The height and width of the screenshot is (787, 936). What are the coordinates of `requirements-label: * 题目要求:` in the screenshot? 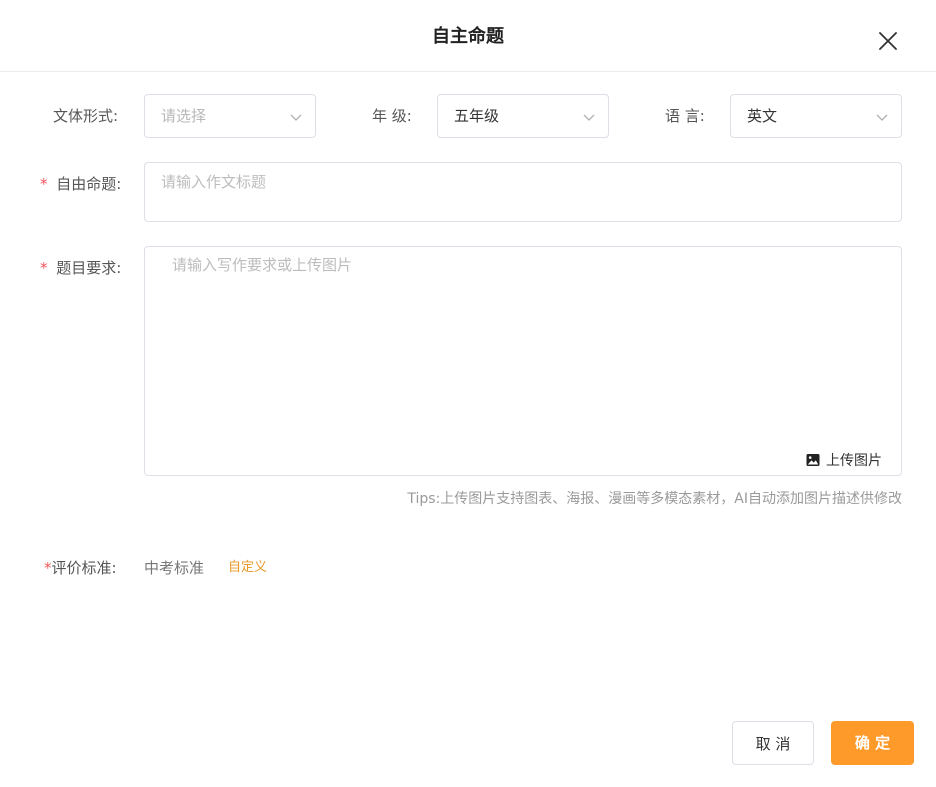 It's located at (80, 268).